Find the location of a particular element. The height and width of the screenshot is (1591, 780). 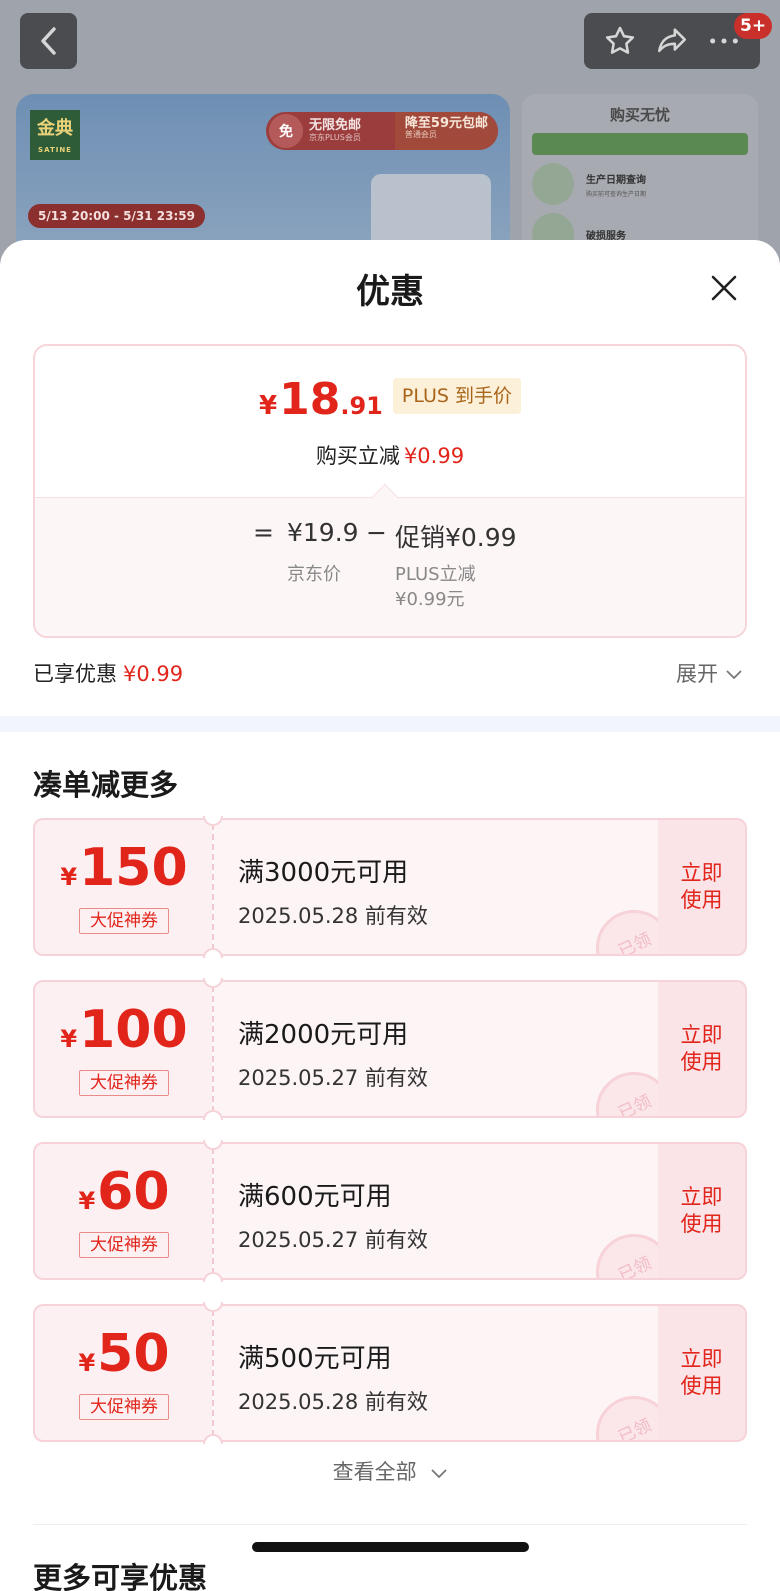

coupon-value-panel: ¥60 大促神券 is located at coordinates (123, 1211).